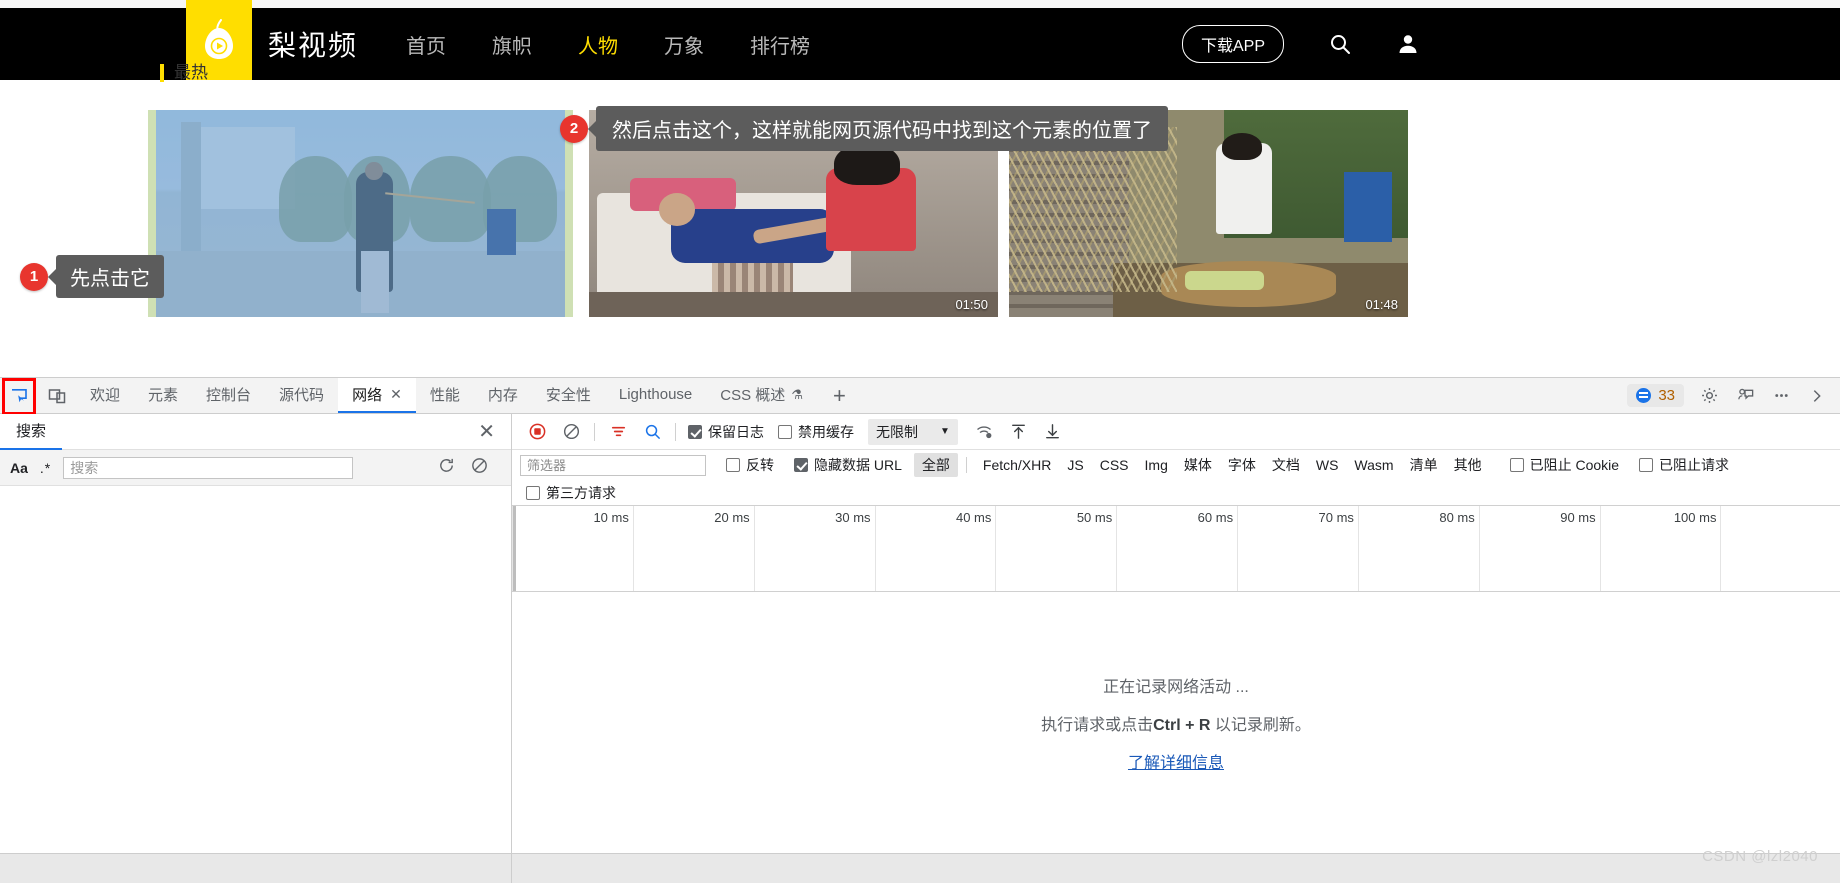  I want to click on blocked-cookies-checkbox: 已阻止 Cookie, so click(1564, 465).